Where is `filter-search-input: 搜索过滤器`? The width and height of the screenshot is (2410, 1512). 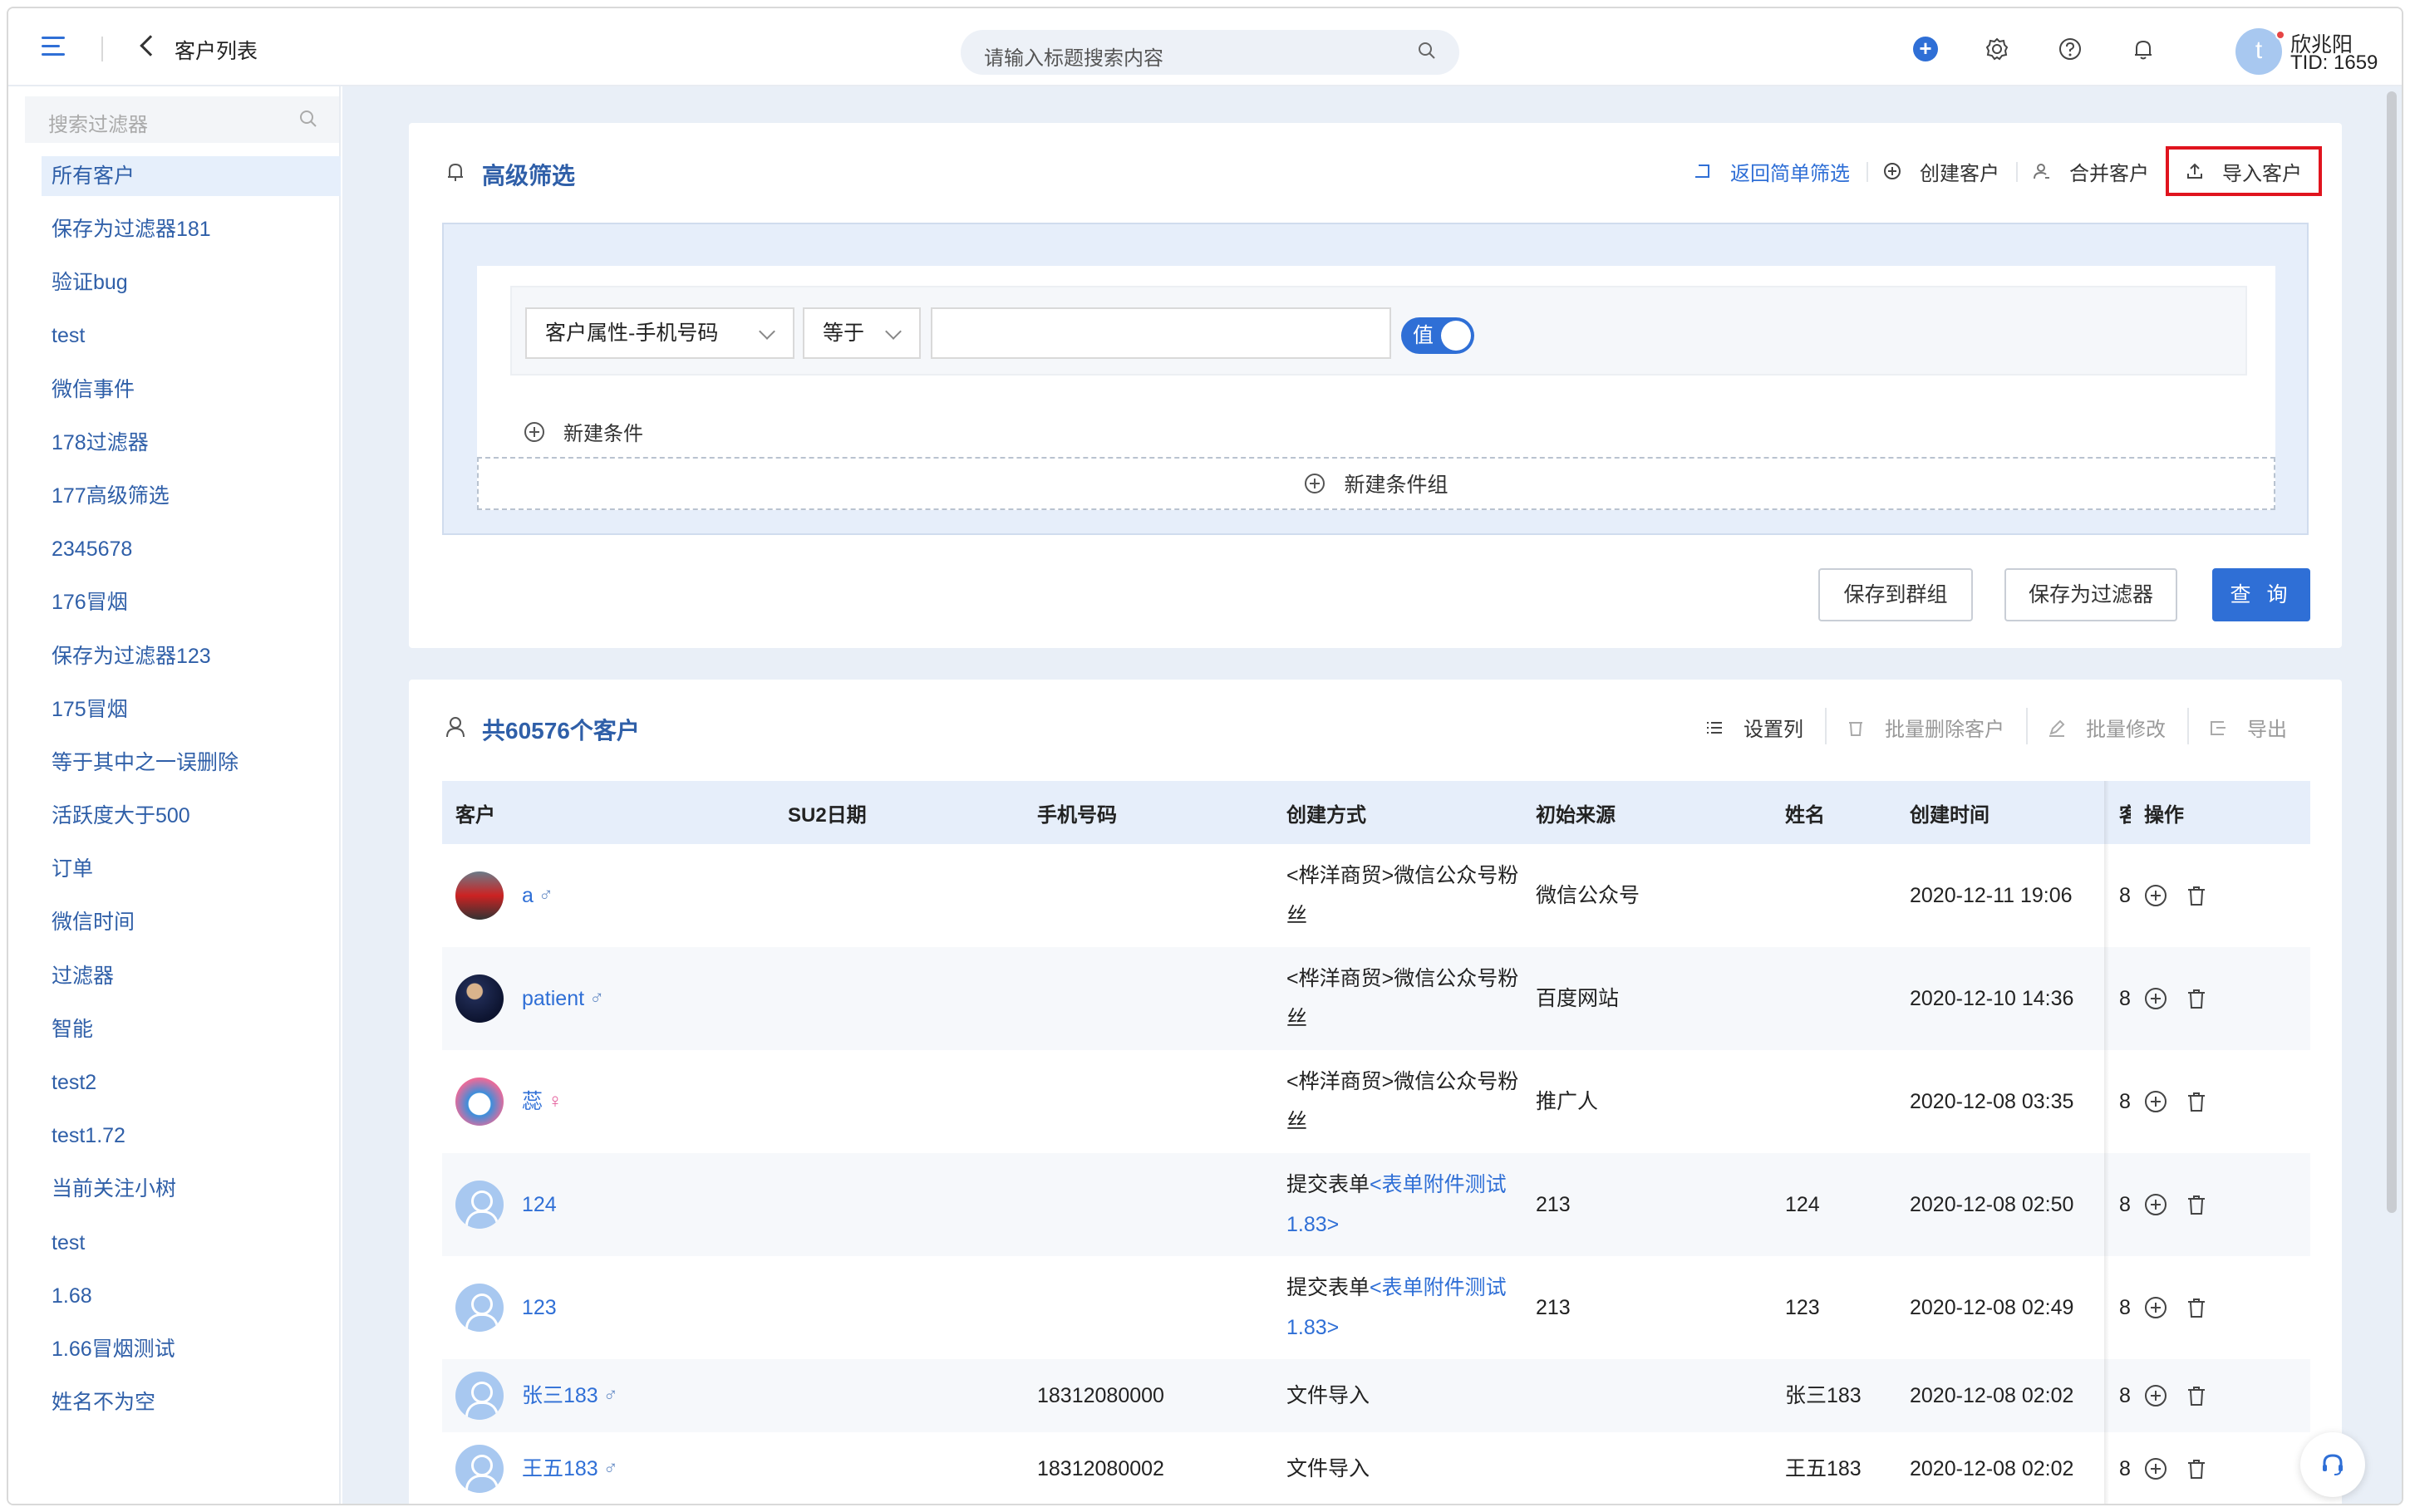 filter-search-input: 搜索过滤器 is located at coordinates (182, 119).